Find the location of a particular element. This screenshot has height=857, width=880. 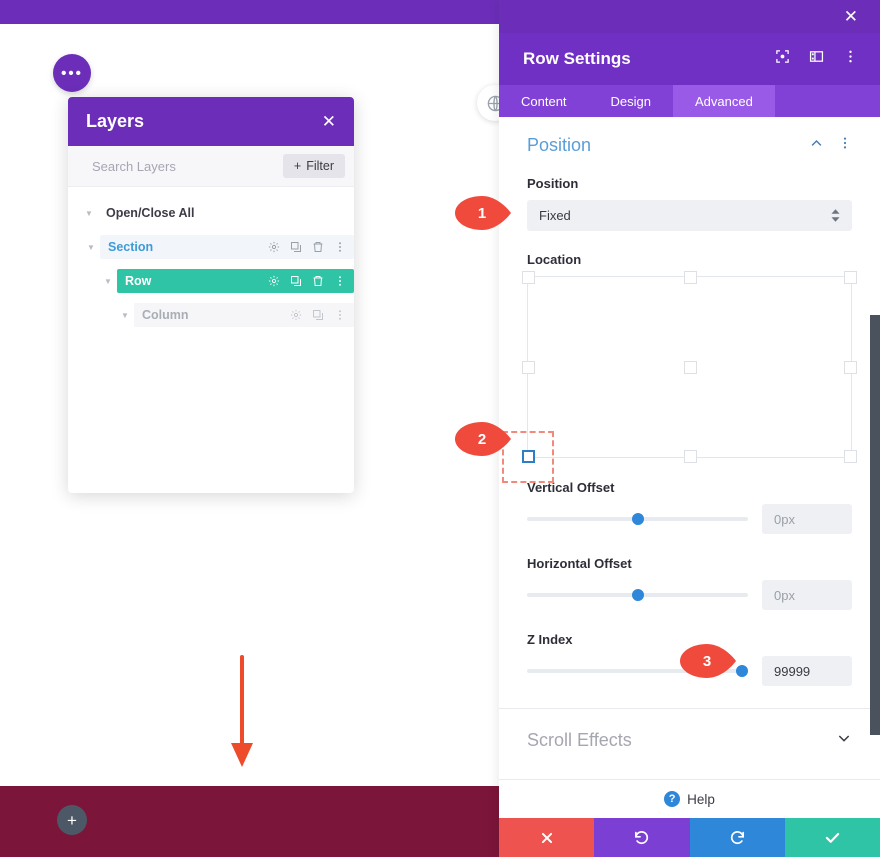

ellipsis-icon: ••• is located at coordinates (72, 73).